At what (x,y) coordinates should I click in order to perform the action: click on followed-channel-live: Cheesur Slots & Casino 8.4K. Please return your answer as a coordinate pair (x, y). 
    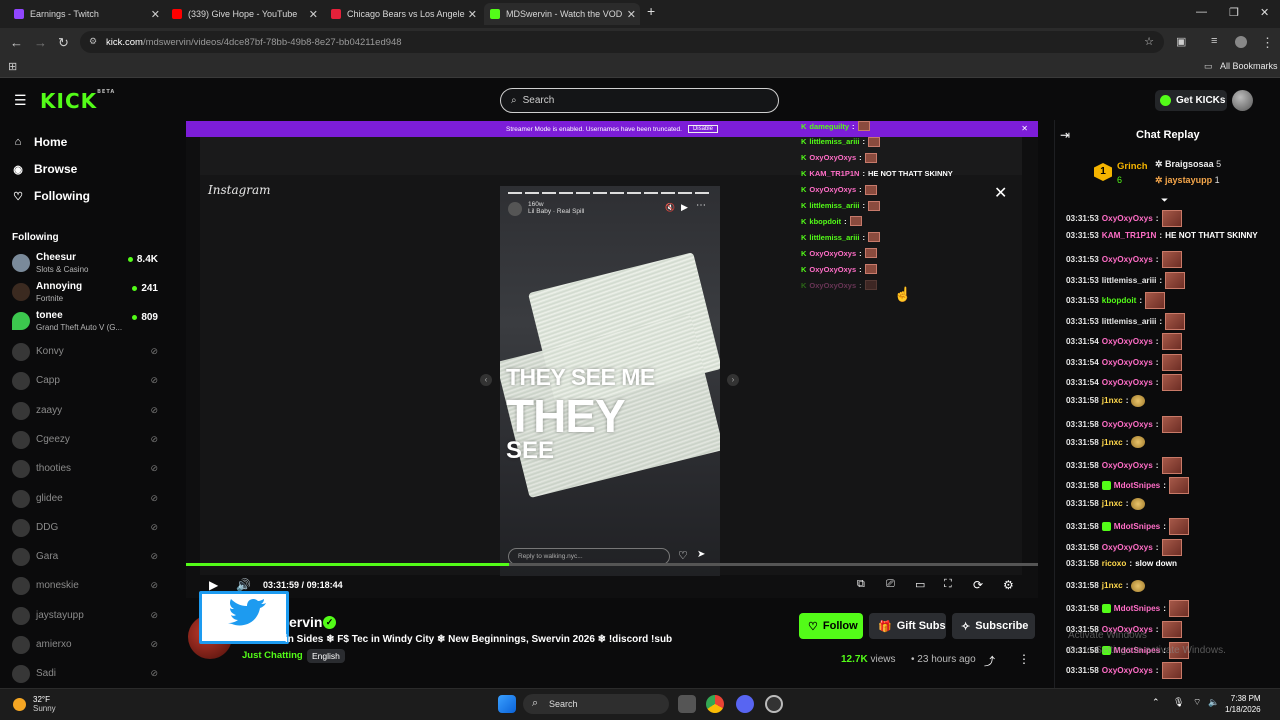
    Looking at the image, I should click on (87, 264).